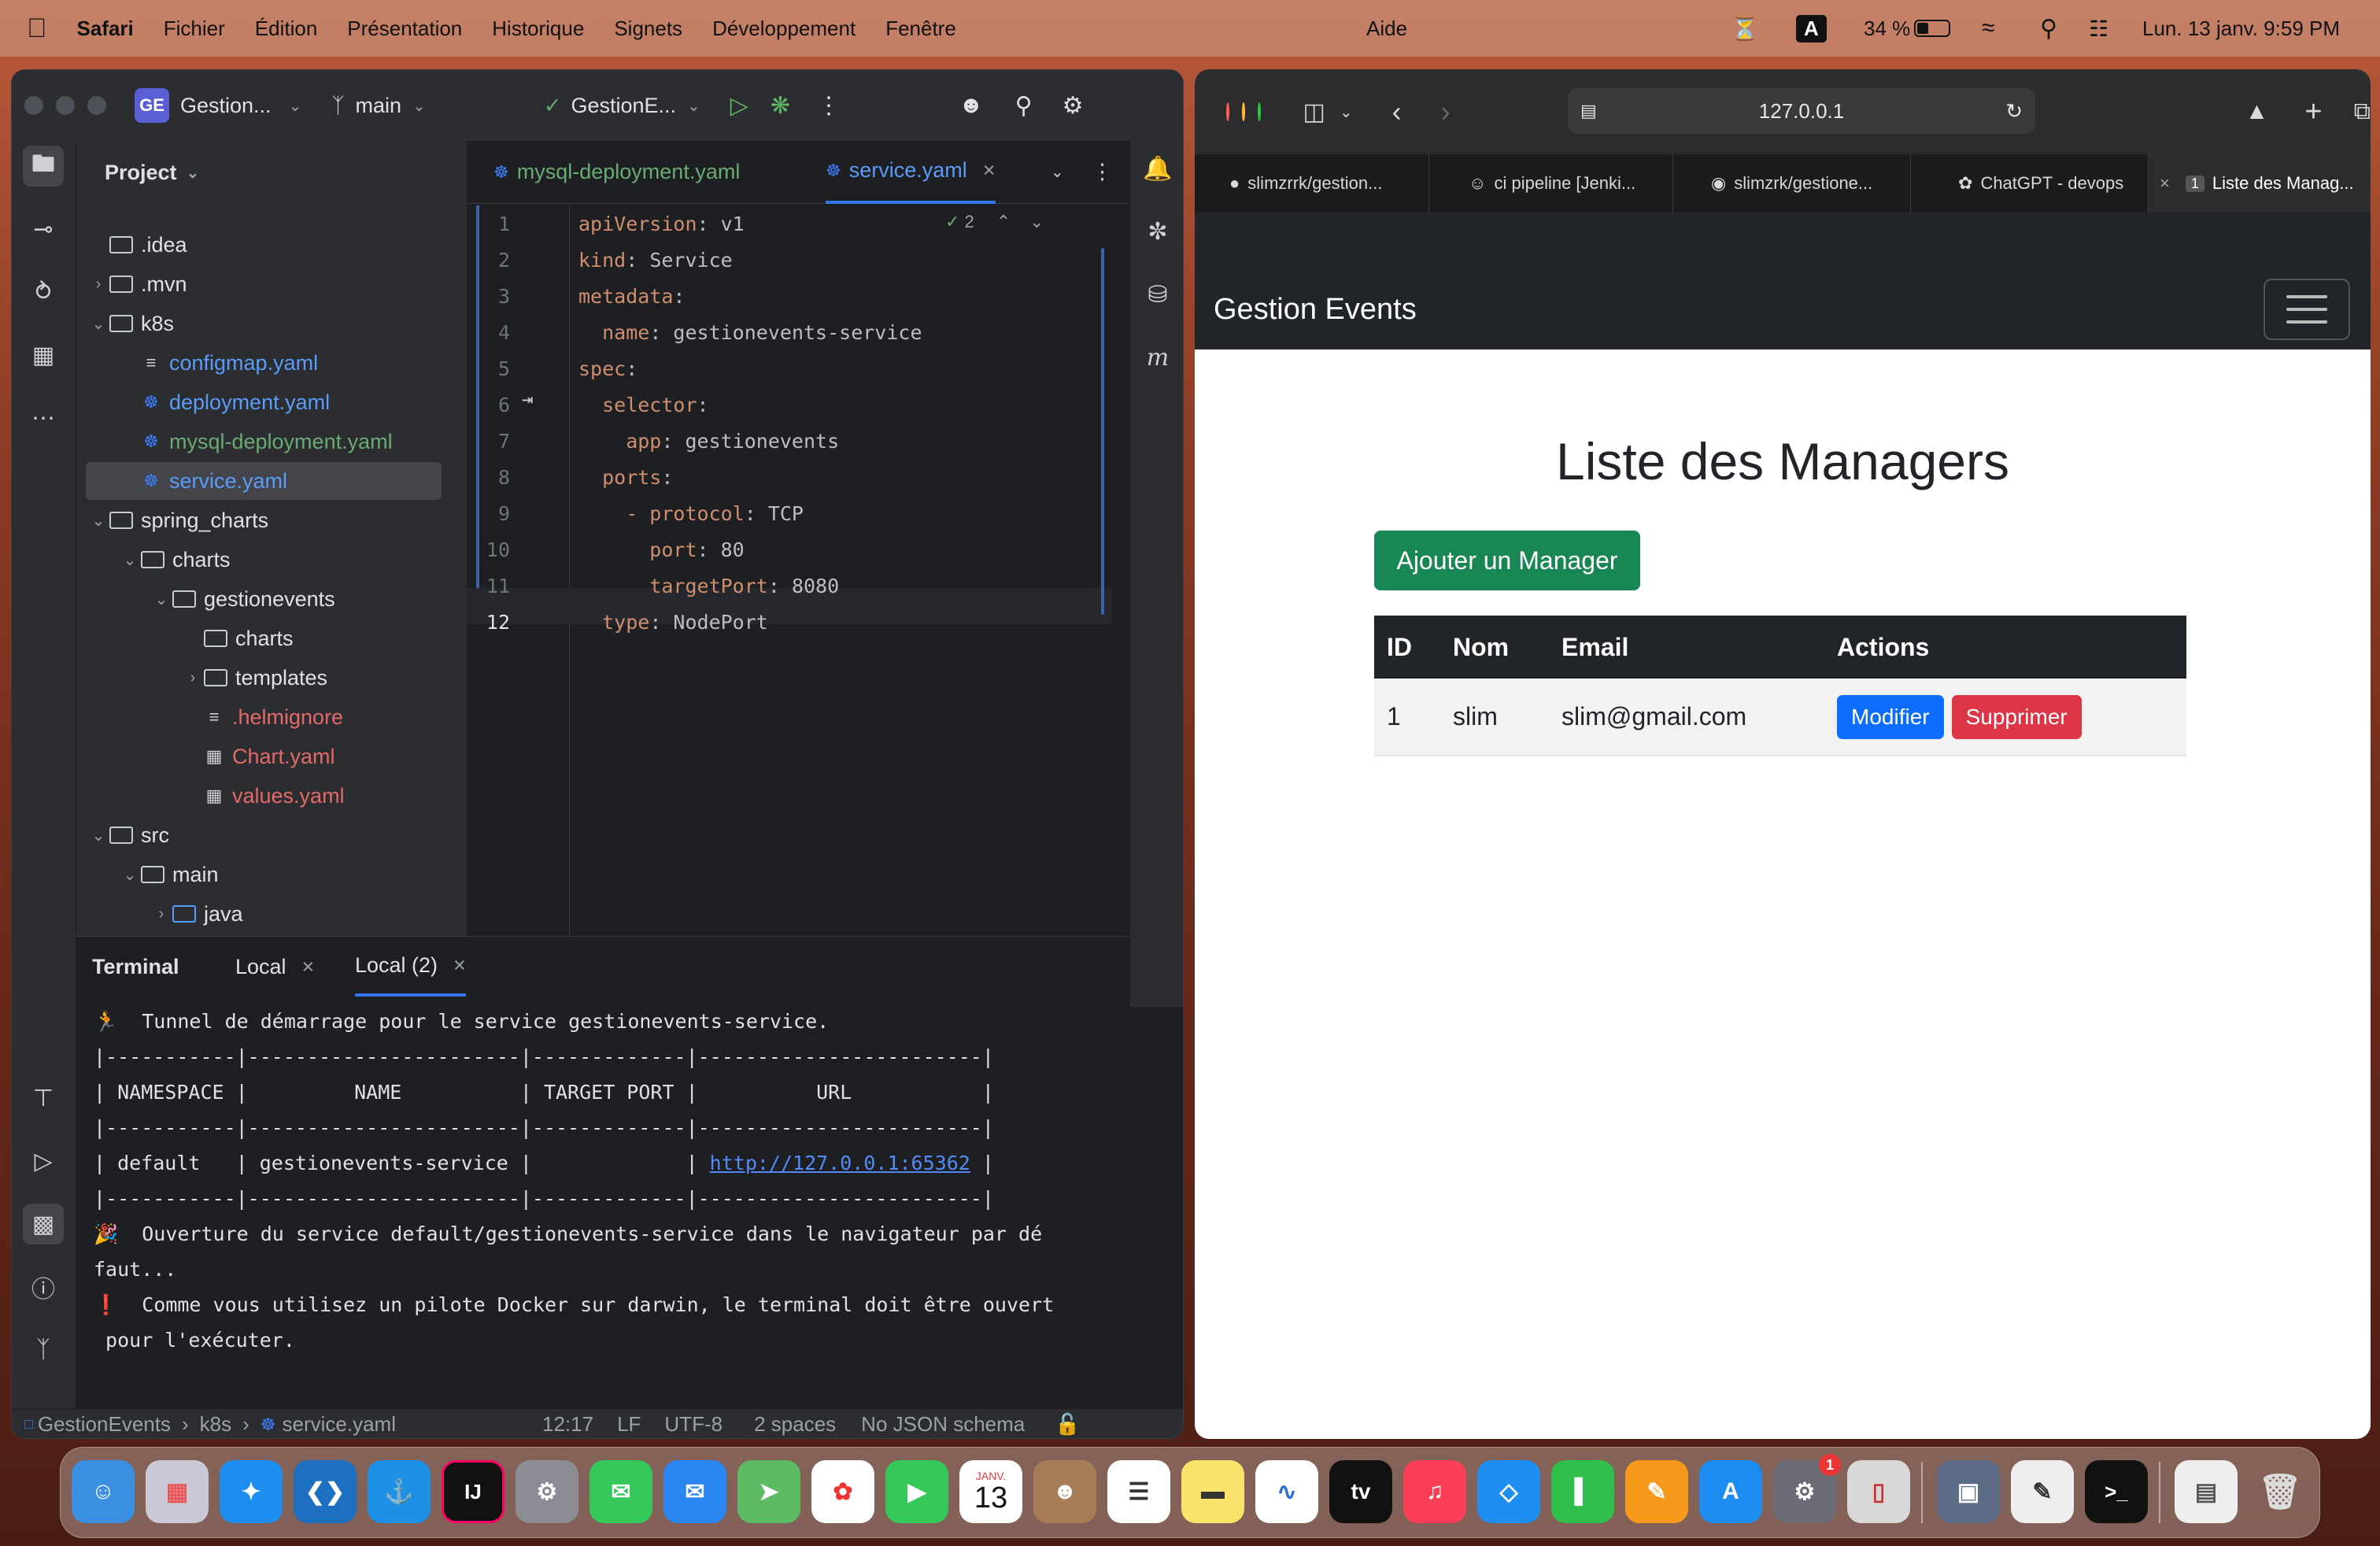 Image resolution: width=2380 pixels, height=1546 pixels. Describe the element at coordinates (952, 222) in the screenshot. I see `inspection-ok-icon: ✓` at that location.